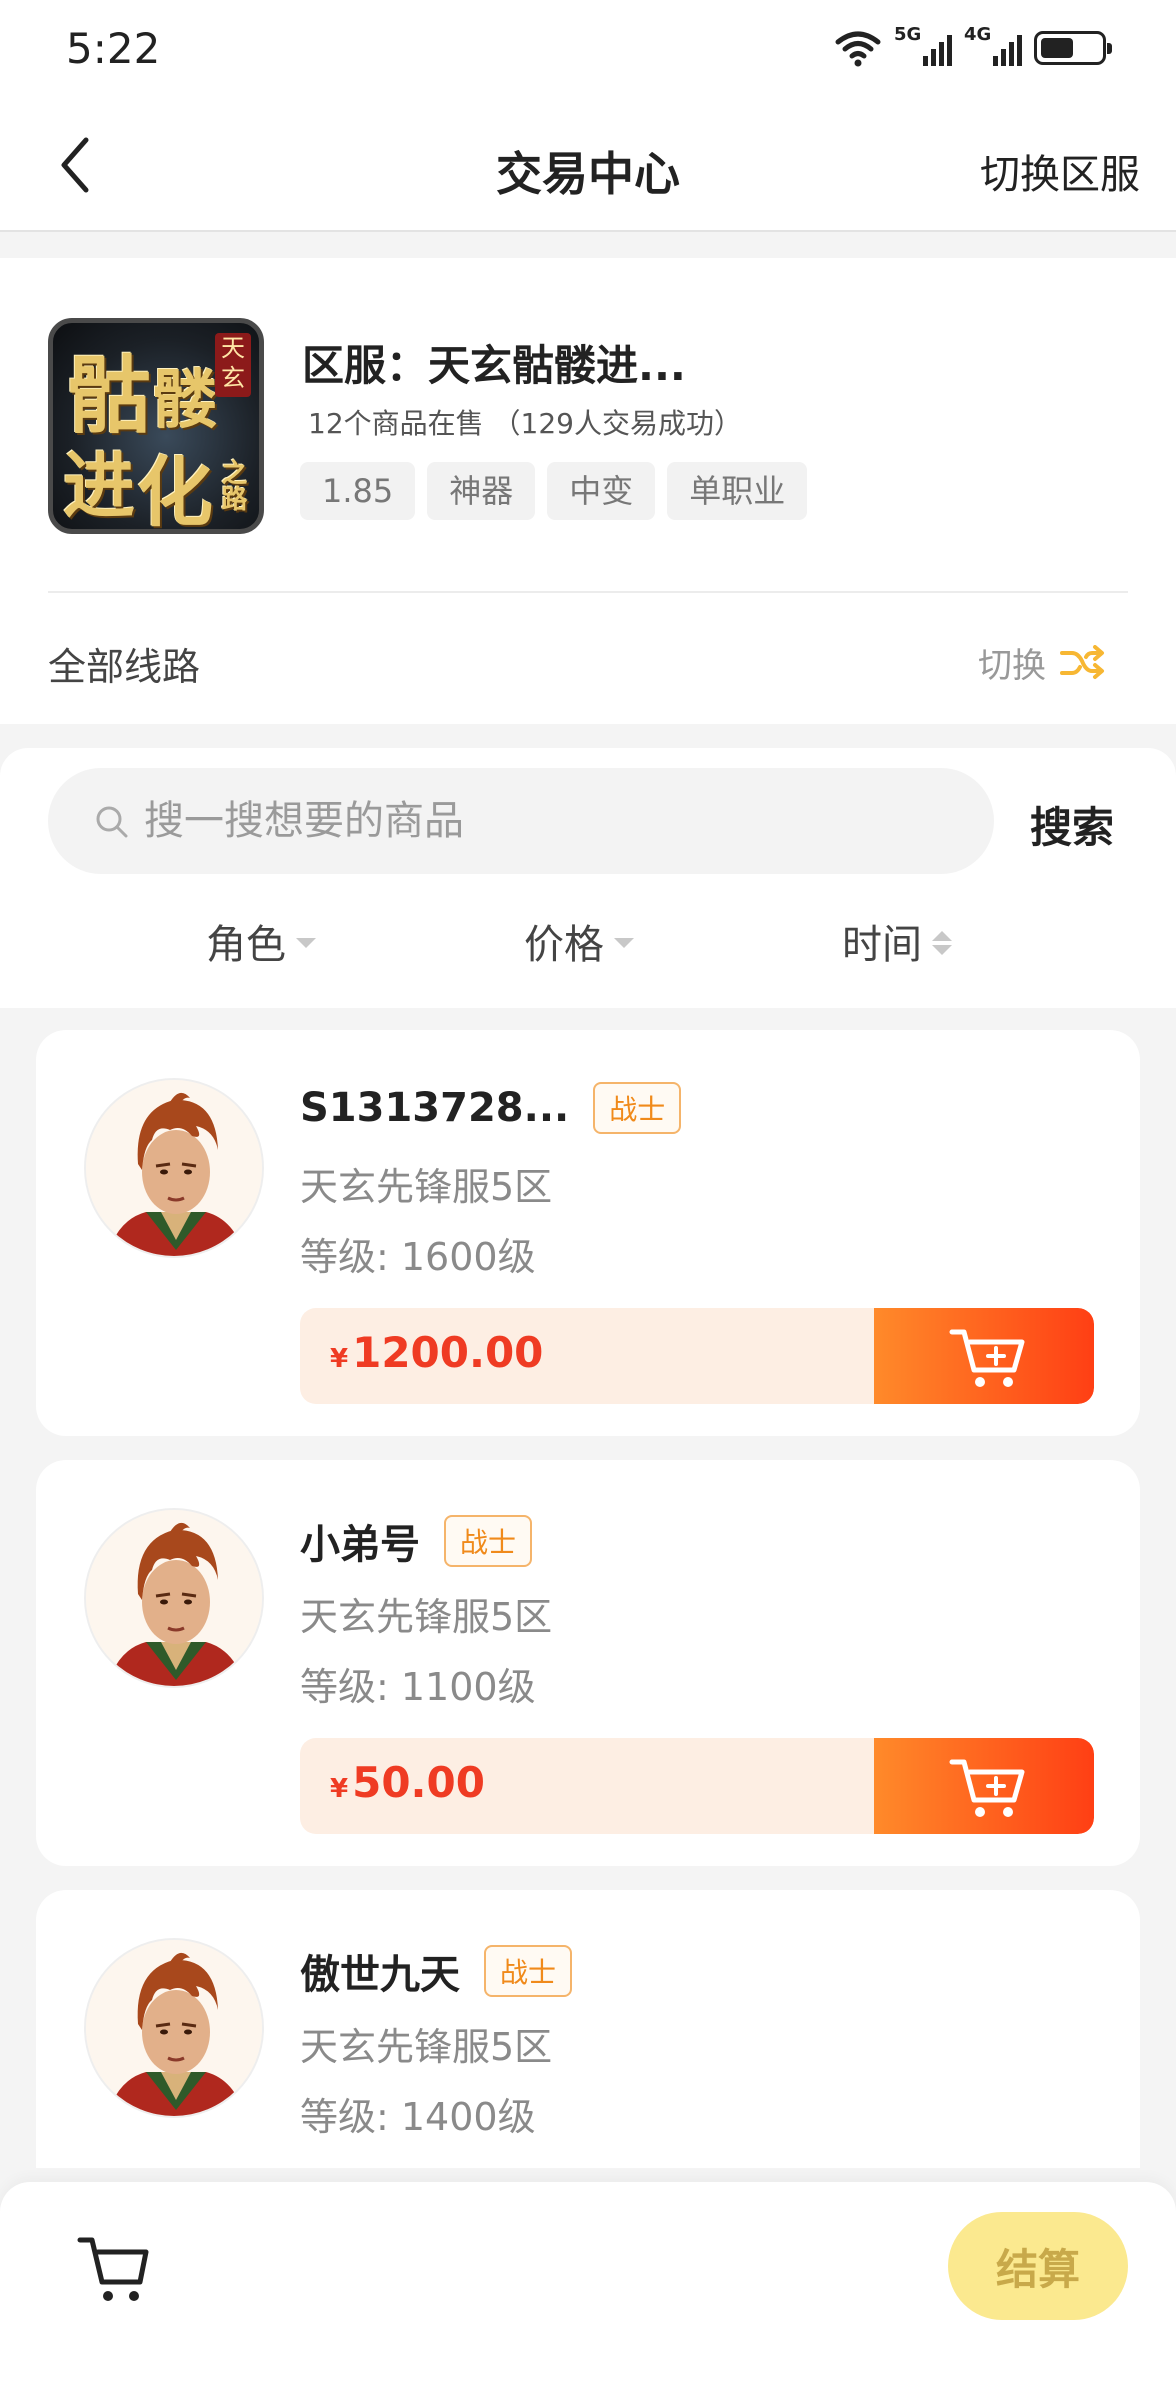 Image resolution: width=1176 pixels, height=2400 pixels. Describe the element at coordinates (358, 491) in the screenshot. I see `server-tag: 1.85` at that location.